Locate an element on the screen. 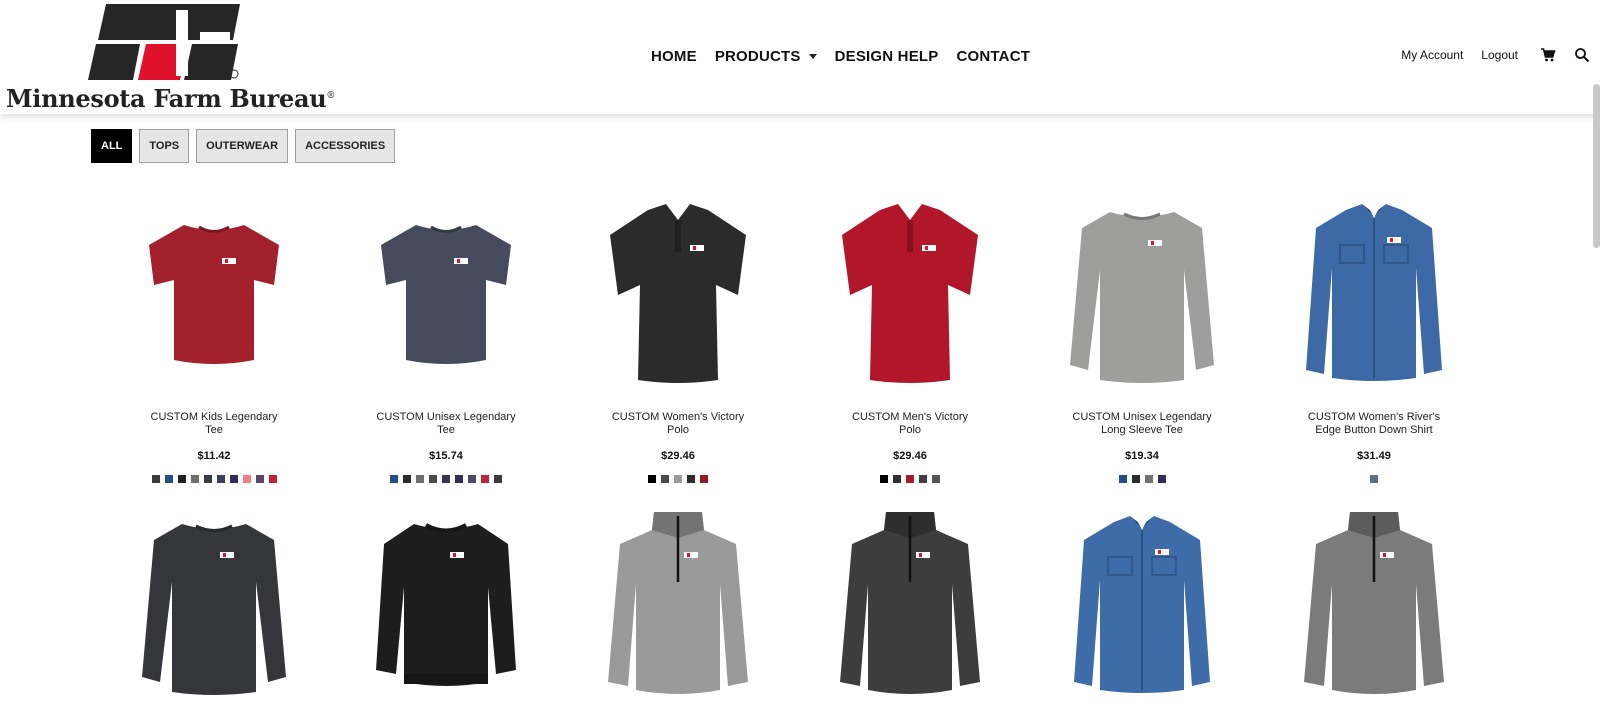 The height and width of the screenshot is (720, 1600). product-price: $15.74 is located at coordinates (446, 456).